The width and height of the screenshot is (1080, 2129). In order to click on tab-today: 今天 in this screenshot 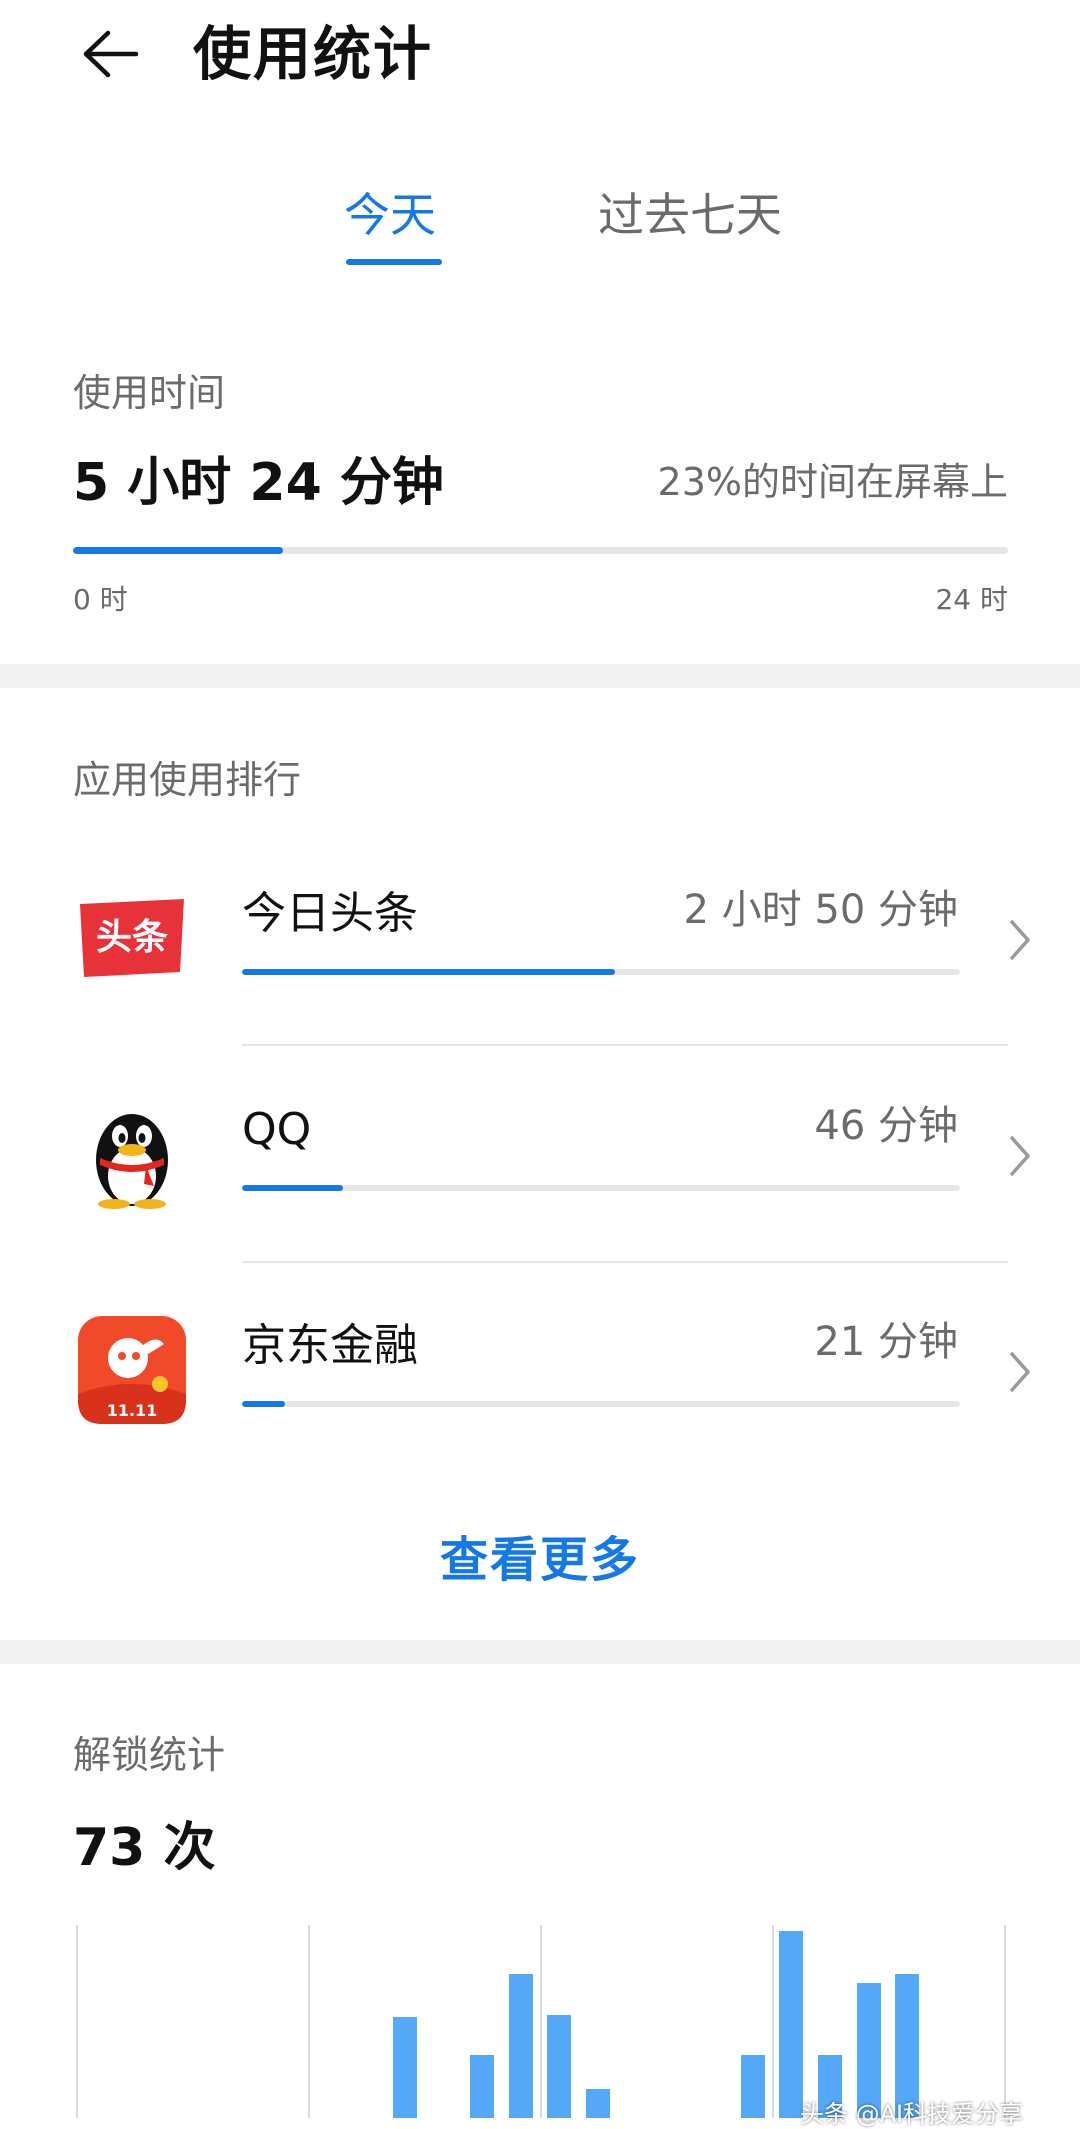, I will do `click(390, 215)`.